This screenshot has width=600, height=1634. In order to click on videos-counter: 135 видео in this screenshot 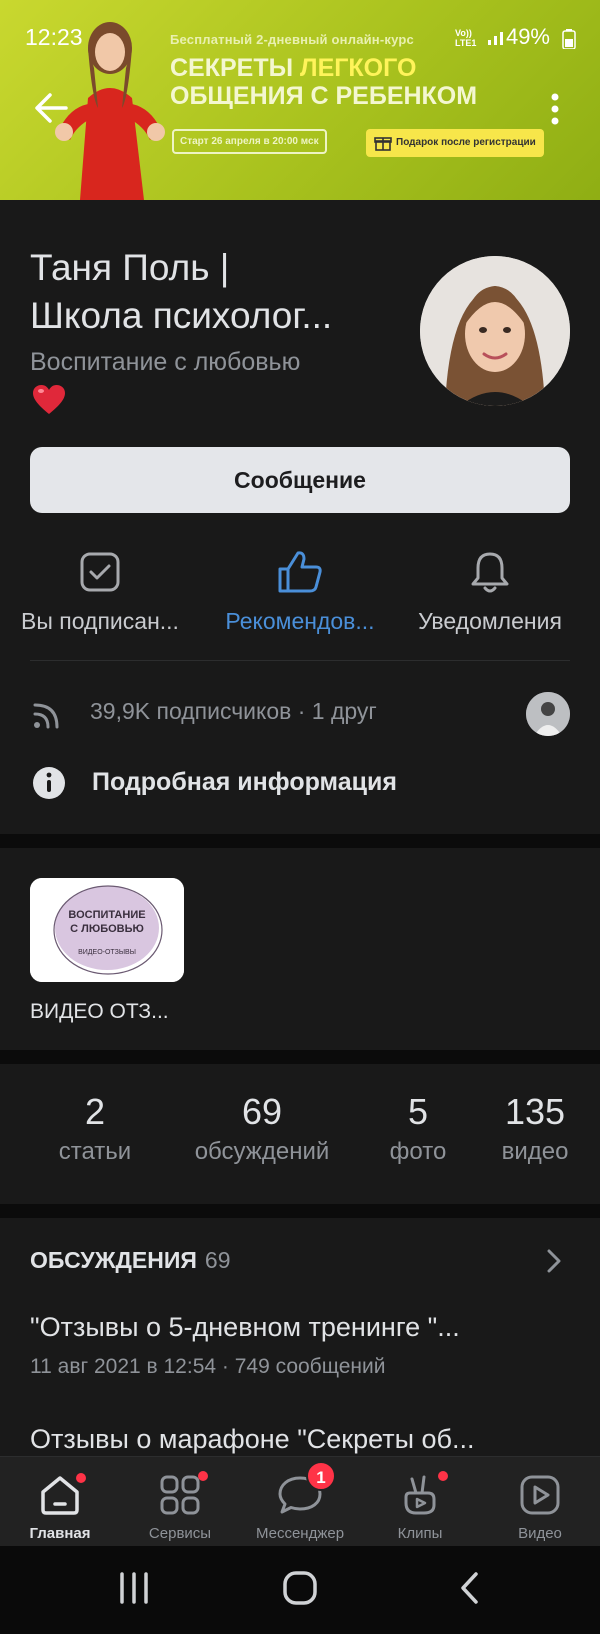, I will do `click(535, 1128)`.